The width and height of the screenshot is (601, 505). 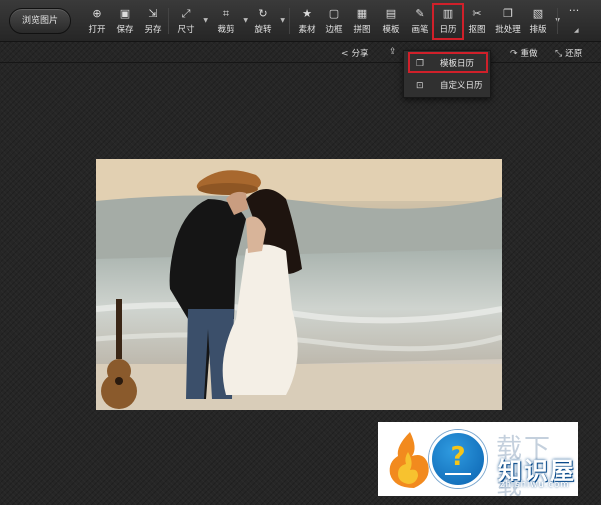 I want to click on more-dropdown-arrow-icon: ◢, so click(x=576, y=30).